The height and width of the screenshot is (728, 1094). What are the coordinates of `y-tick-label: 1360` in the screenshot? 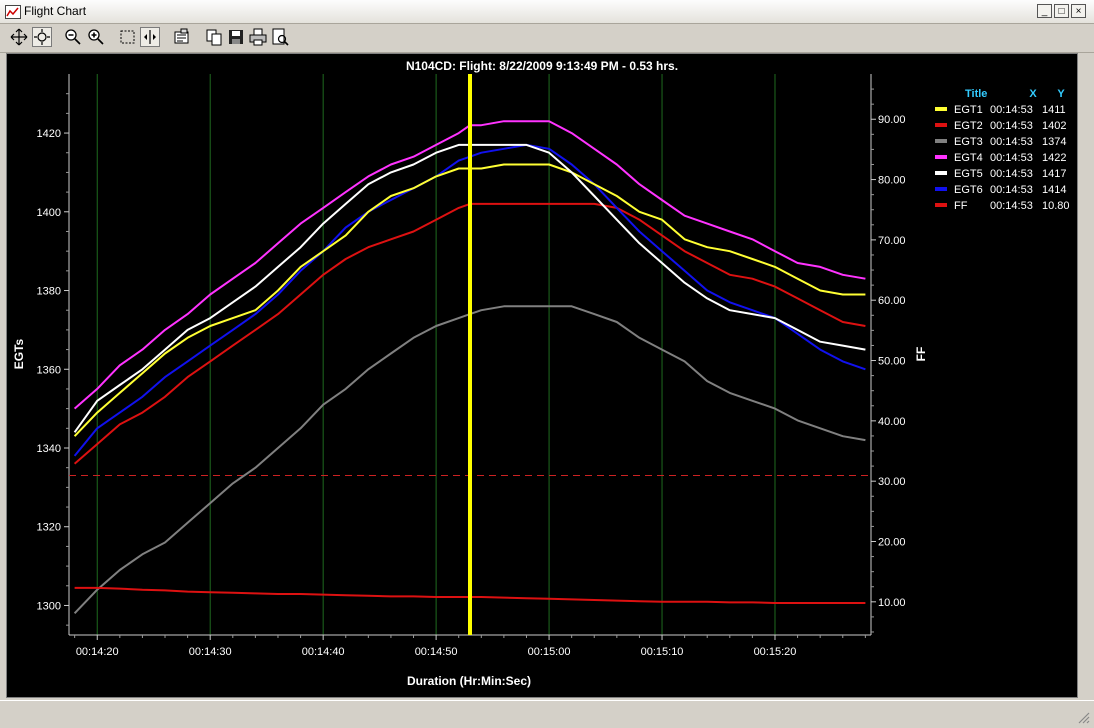 It's located at (49, 370).